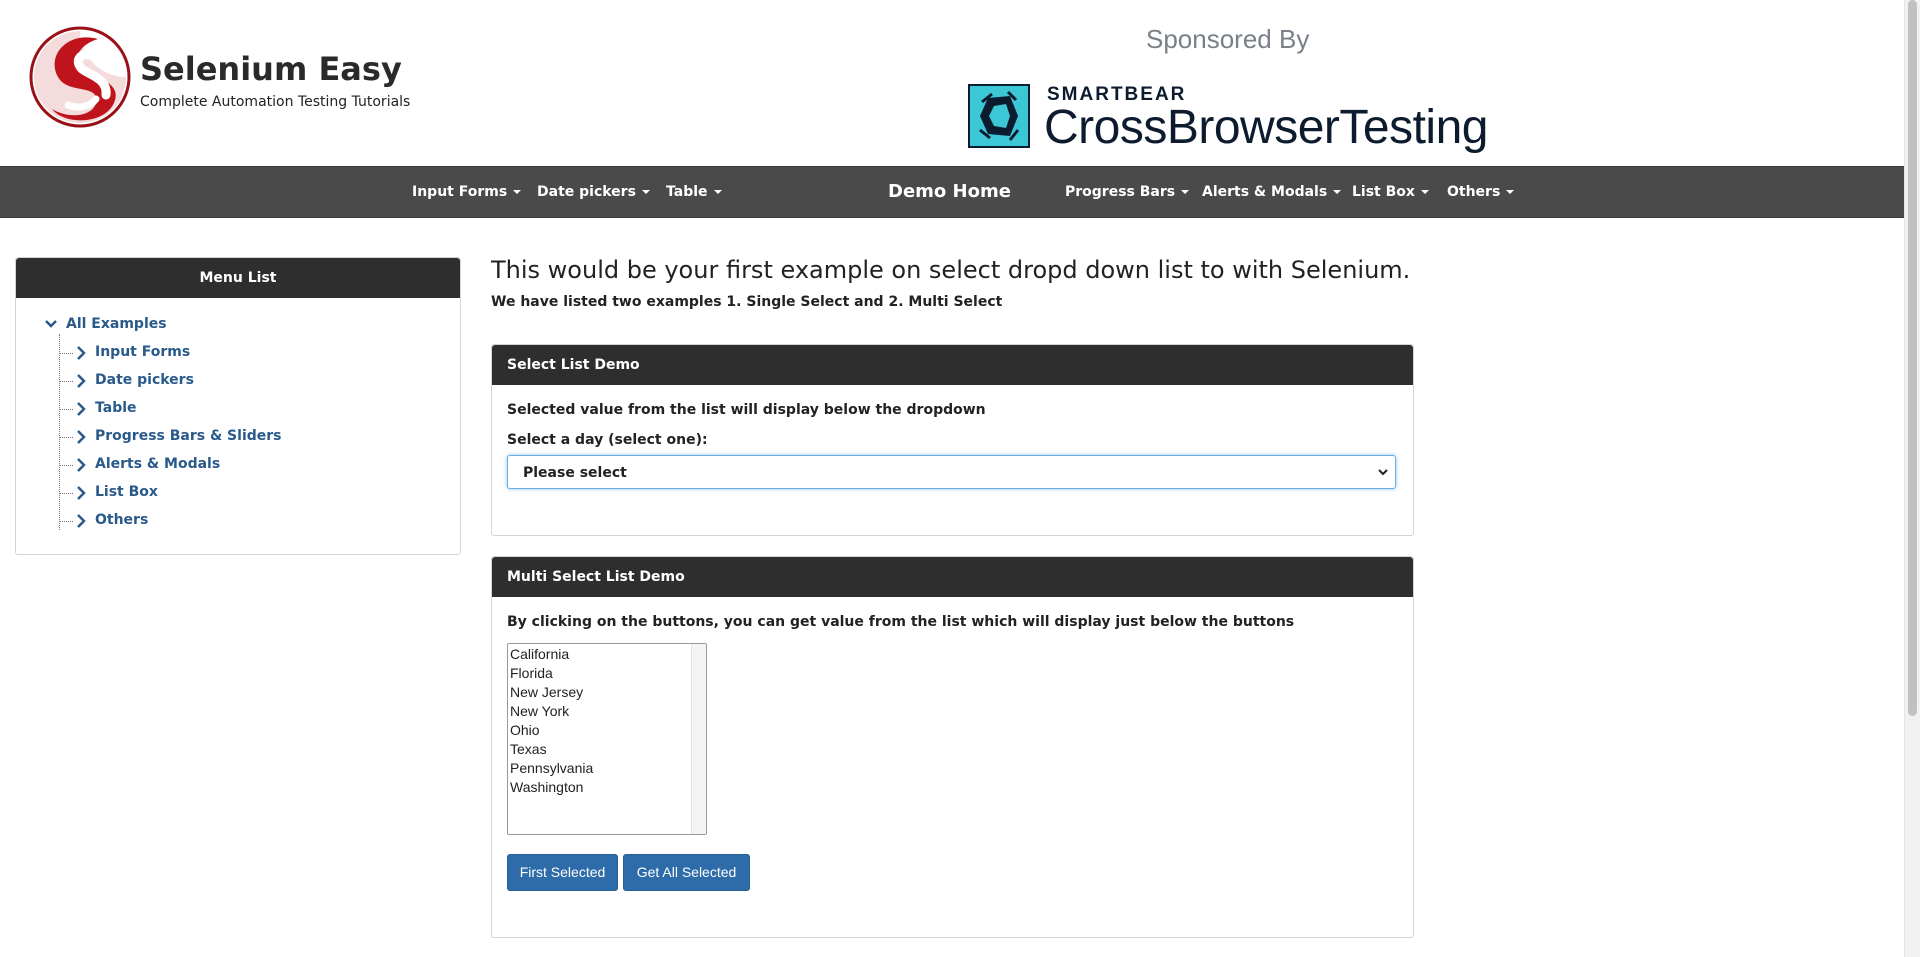 The width and height of the screenshot is (1920, 957). Describe the element at coordinates (144, 380) in the screenshot. I see `sidebar-item-label: Date pickers` at that location.